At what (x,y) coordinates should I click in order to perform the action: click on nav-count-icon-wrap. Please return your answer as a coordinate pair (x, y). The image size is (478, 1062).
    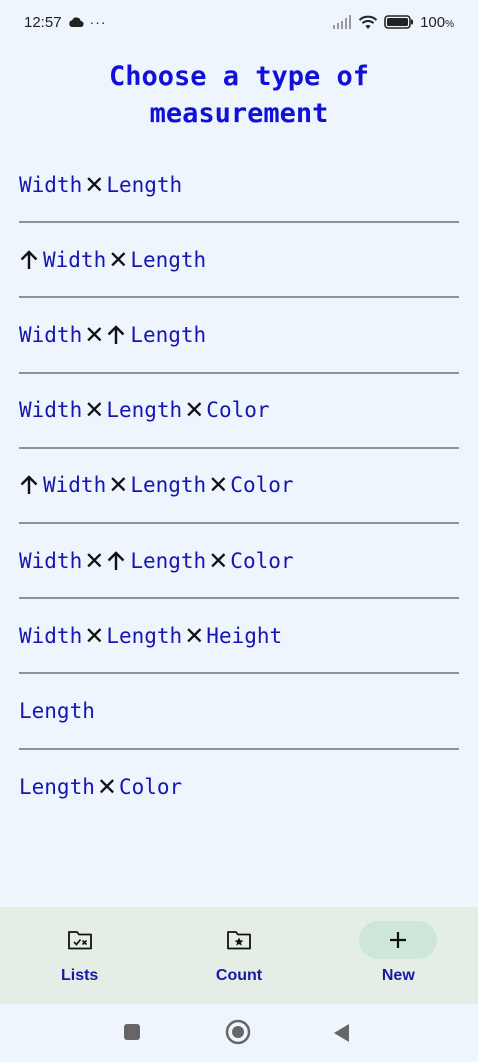
    Looking at the image, I should click on (239, 940).